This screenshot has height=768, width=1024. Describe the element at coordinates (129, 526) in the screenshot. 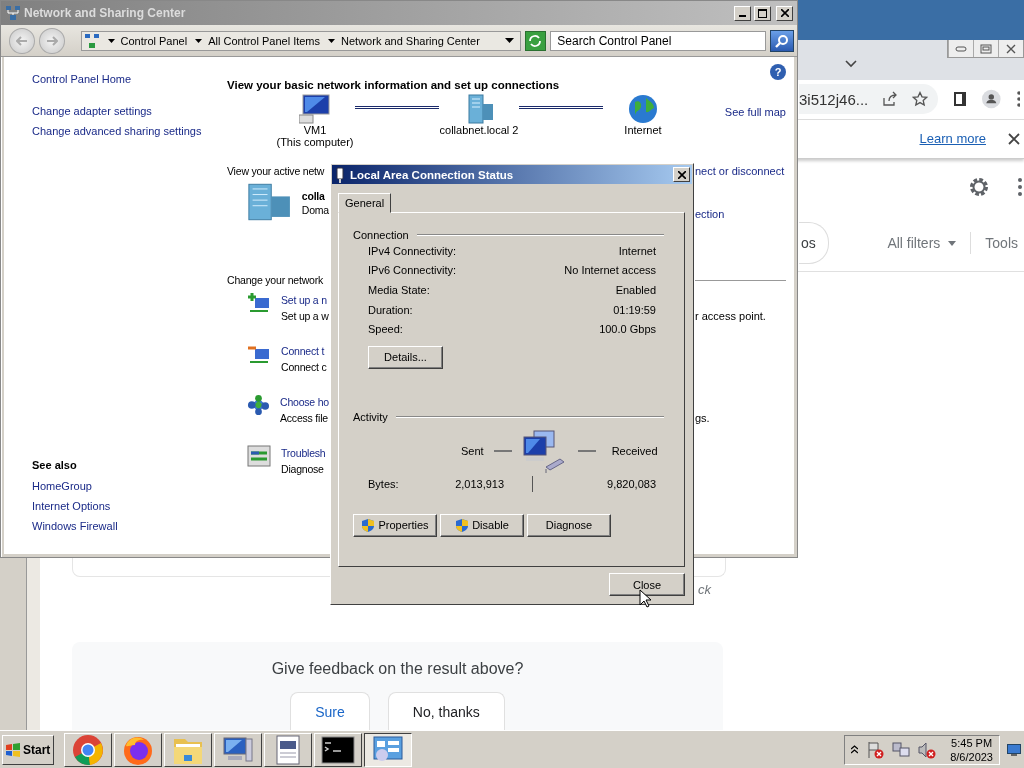

I see `see-also-link: Windows Firewall` at that location.